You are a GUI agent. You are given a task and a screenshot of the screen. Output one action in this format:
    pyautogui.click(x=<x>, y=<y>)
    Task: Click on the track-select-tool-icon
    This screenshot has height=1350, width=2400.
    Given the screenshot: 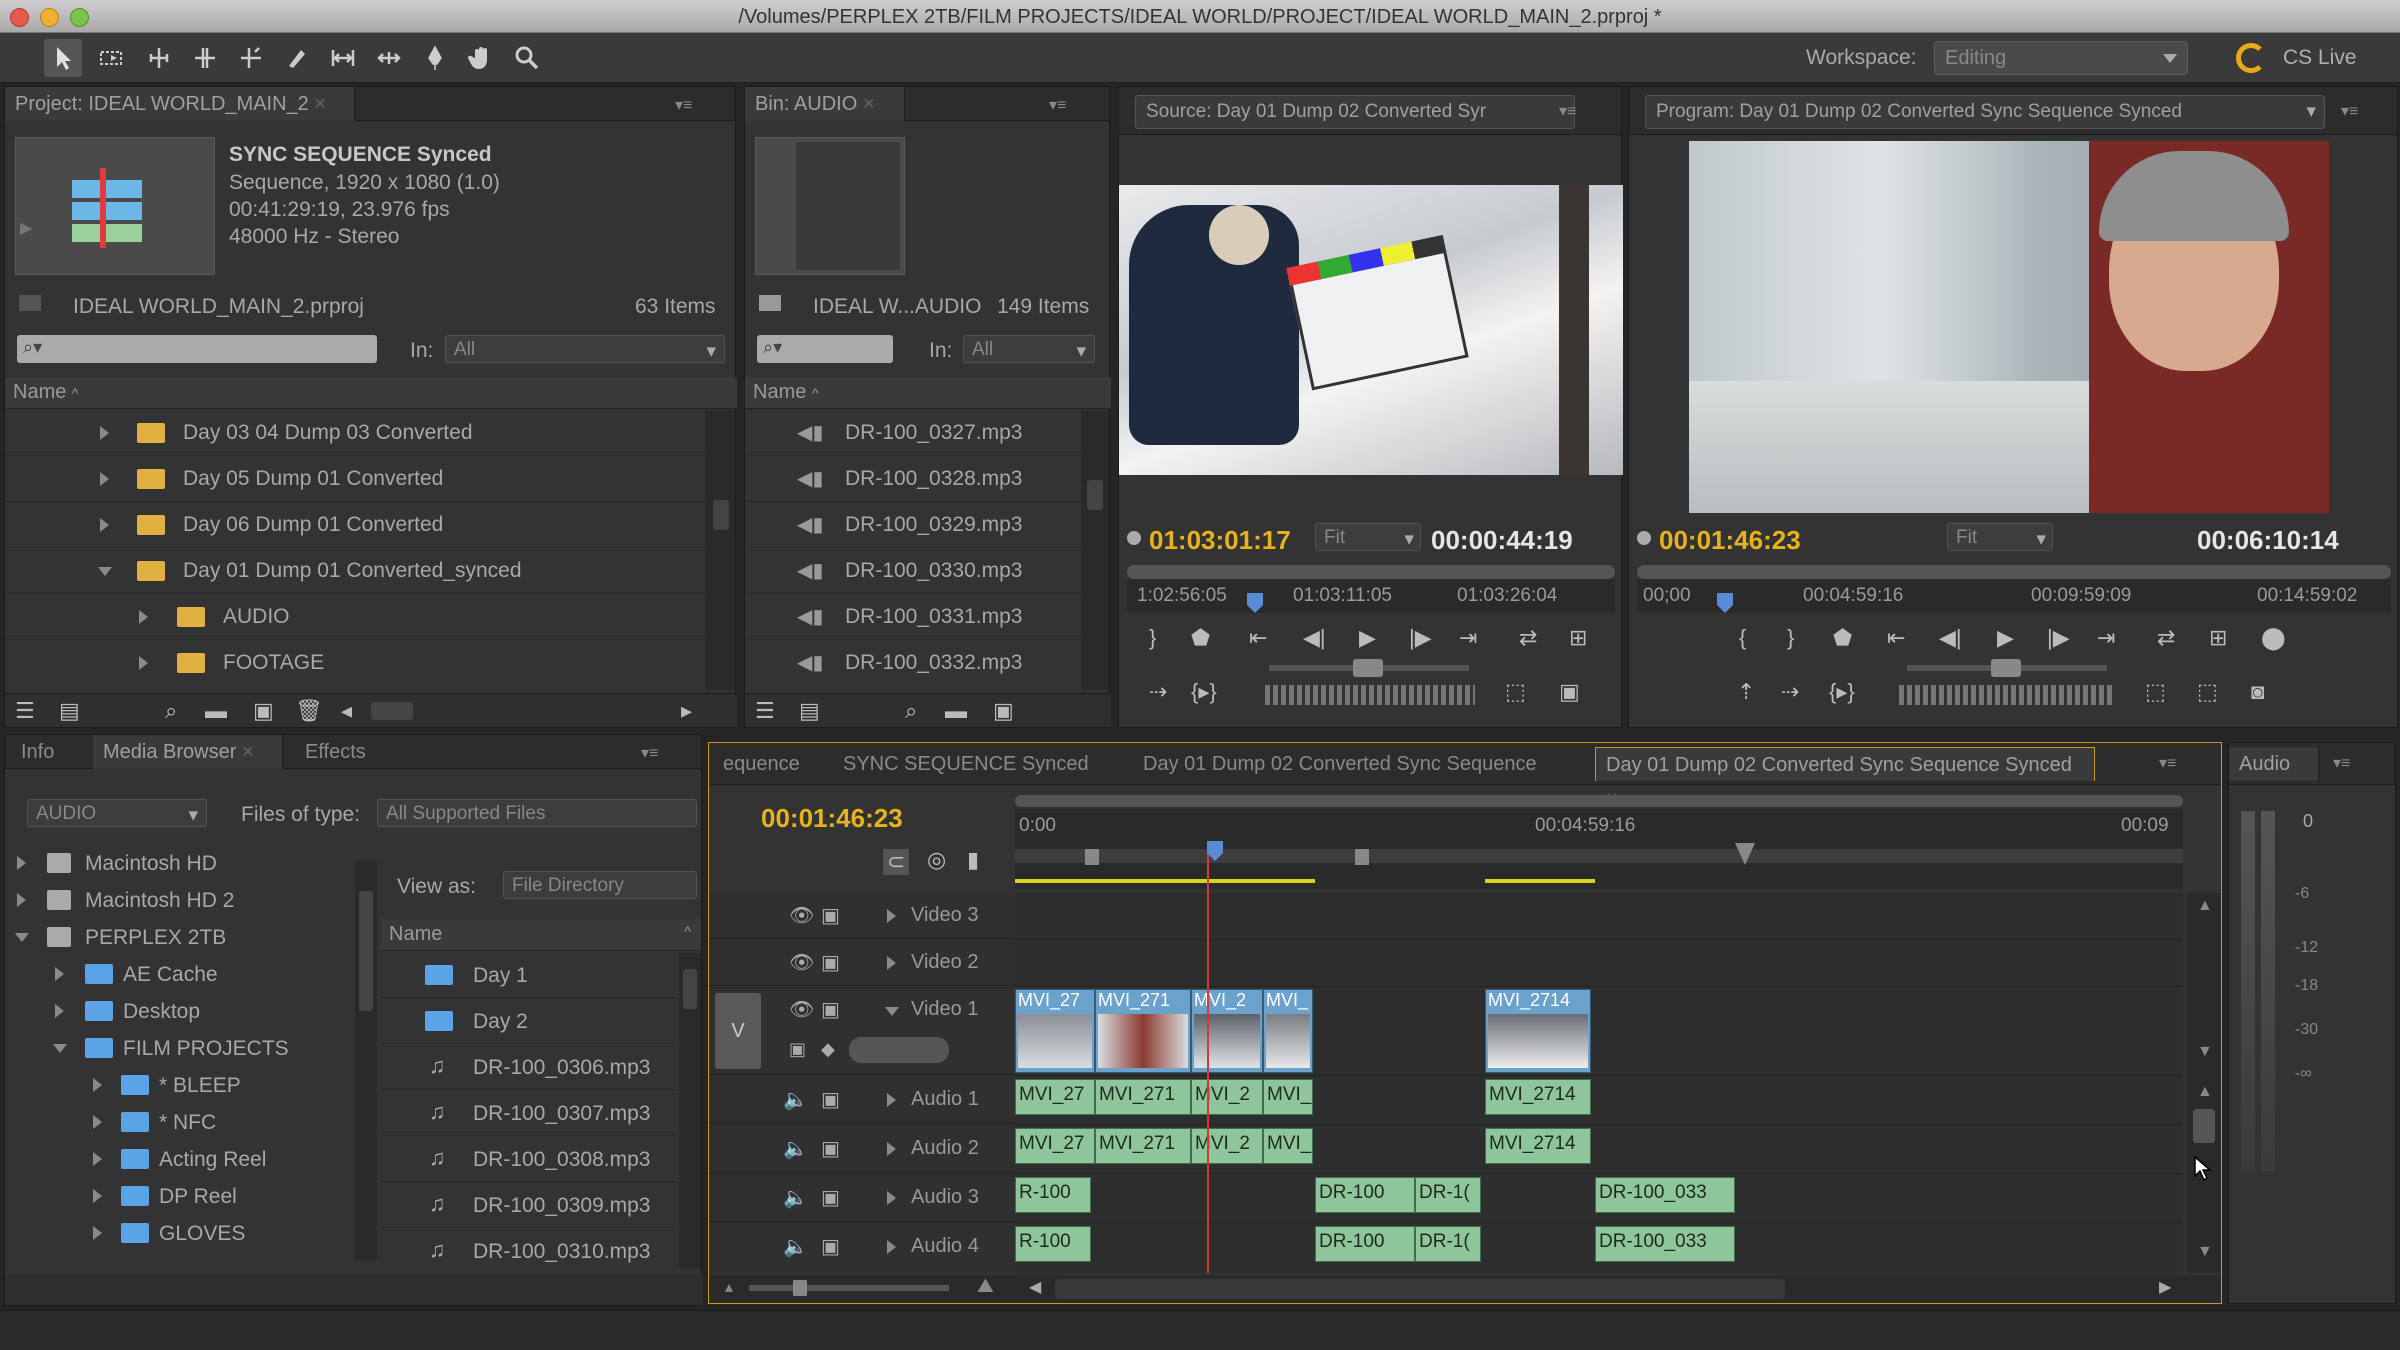 What is the action you would take?
    pyautogui.click(x=111, y=58)
    